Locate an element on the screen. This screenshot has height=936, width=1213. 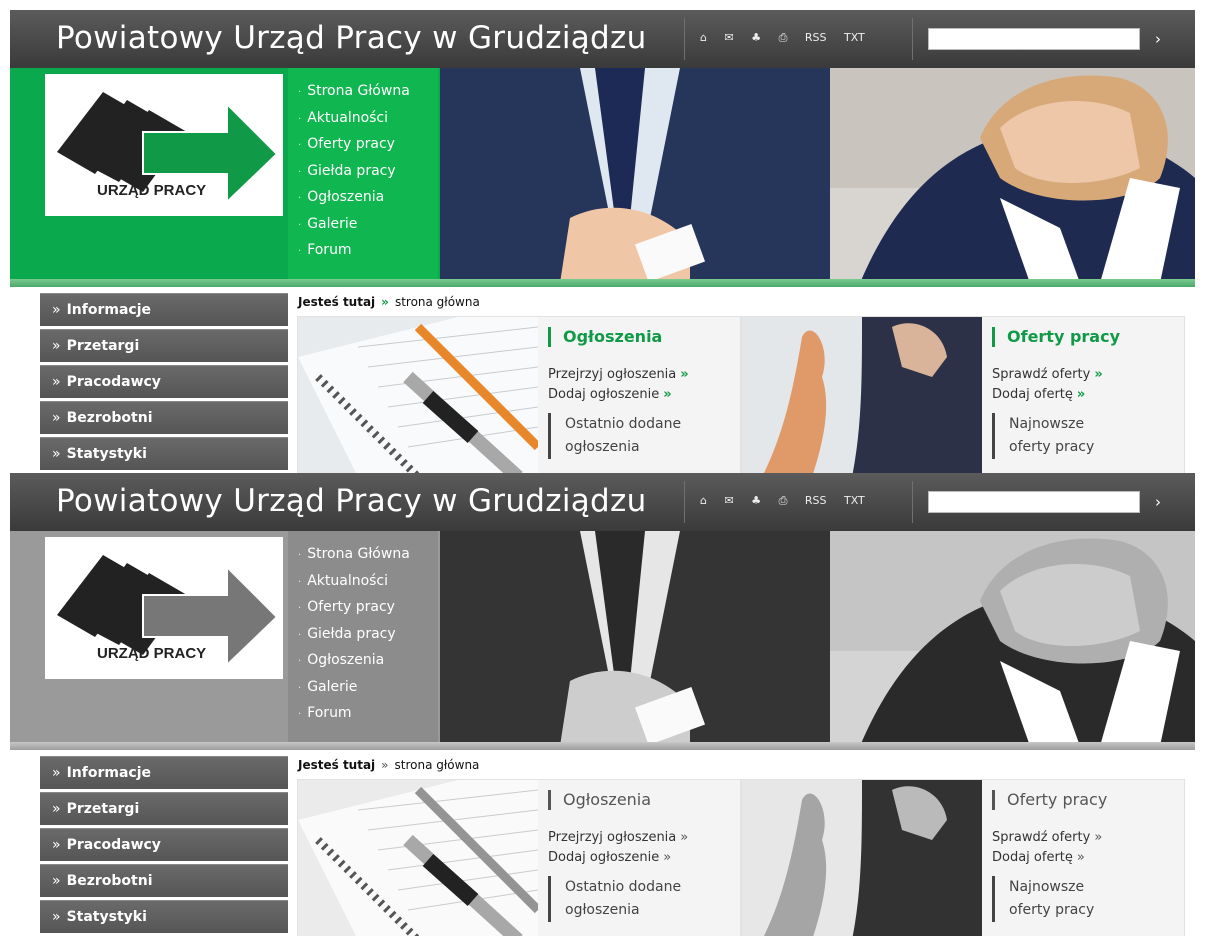
link-label: Dodaj ofertę is located at coordinates (1032, 394).